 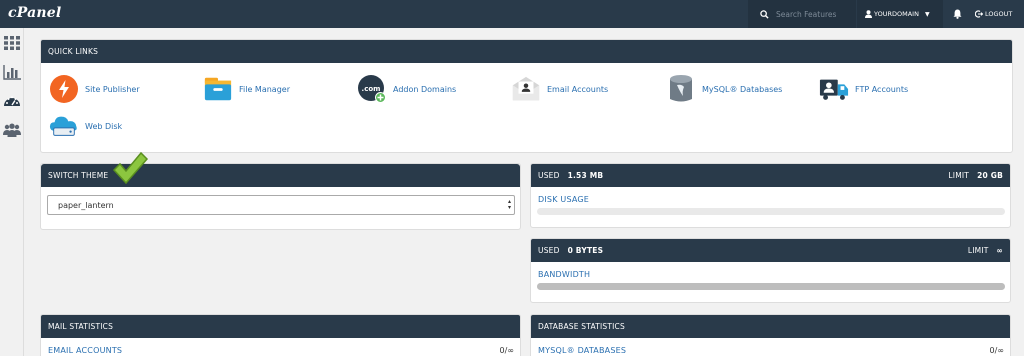 I want to click on cpanel-logo: cPanel, so click(x=34, y=13).